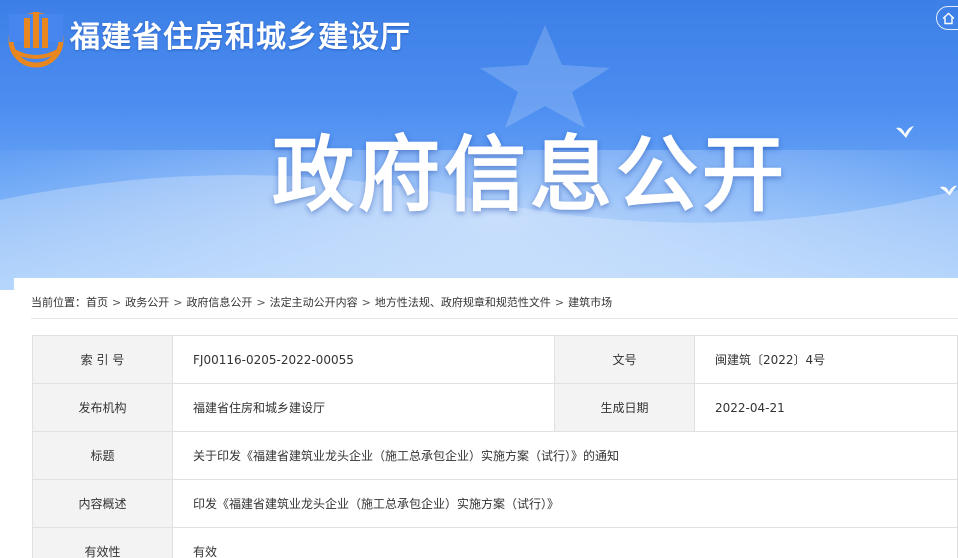 This screenshot has width=958, height=558. I want to click on table-row: 有效性 有效, so click(495, 542).